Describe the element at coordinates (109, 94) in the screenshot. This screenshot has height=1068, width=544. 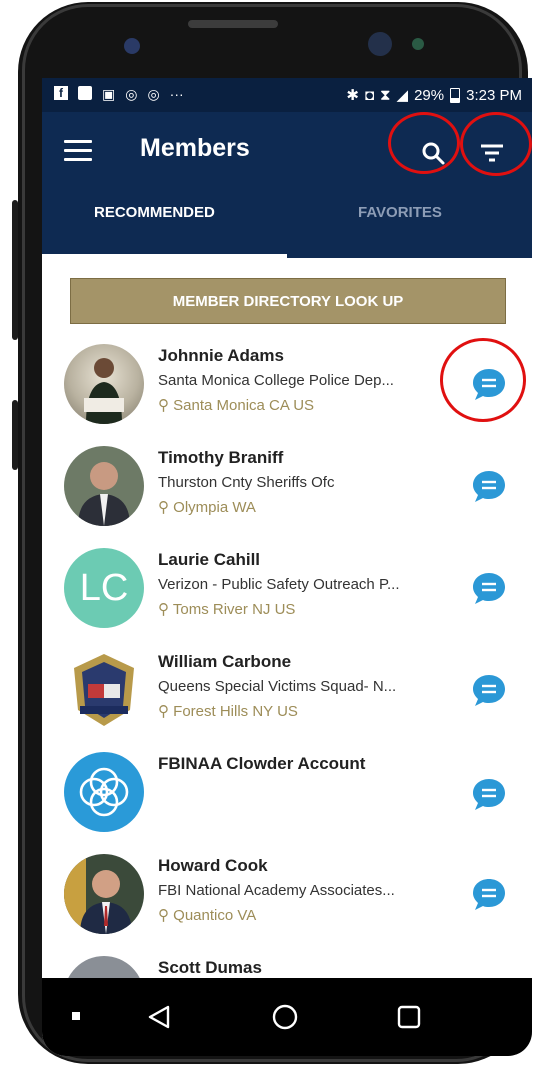
I see `gallery-icon: ▣` at that location.